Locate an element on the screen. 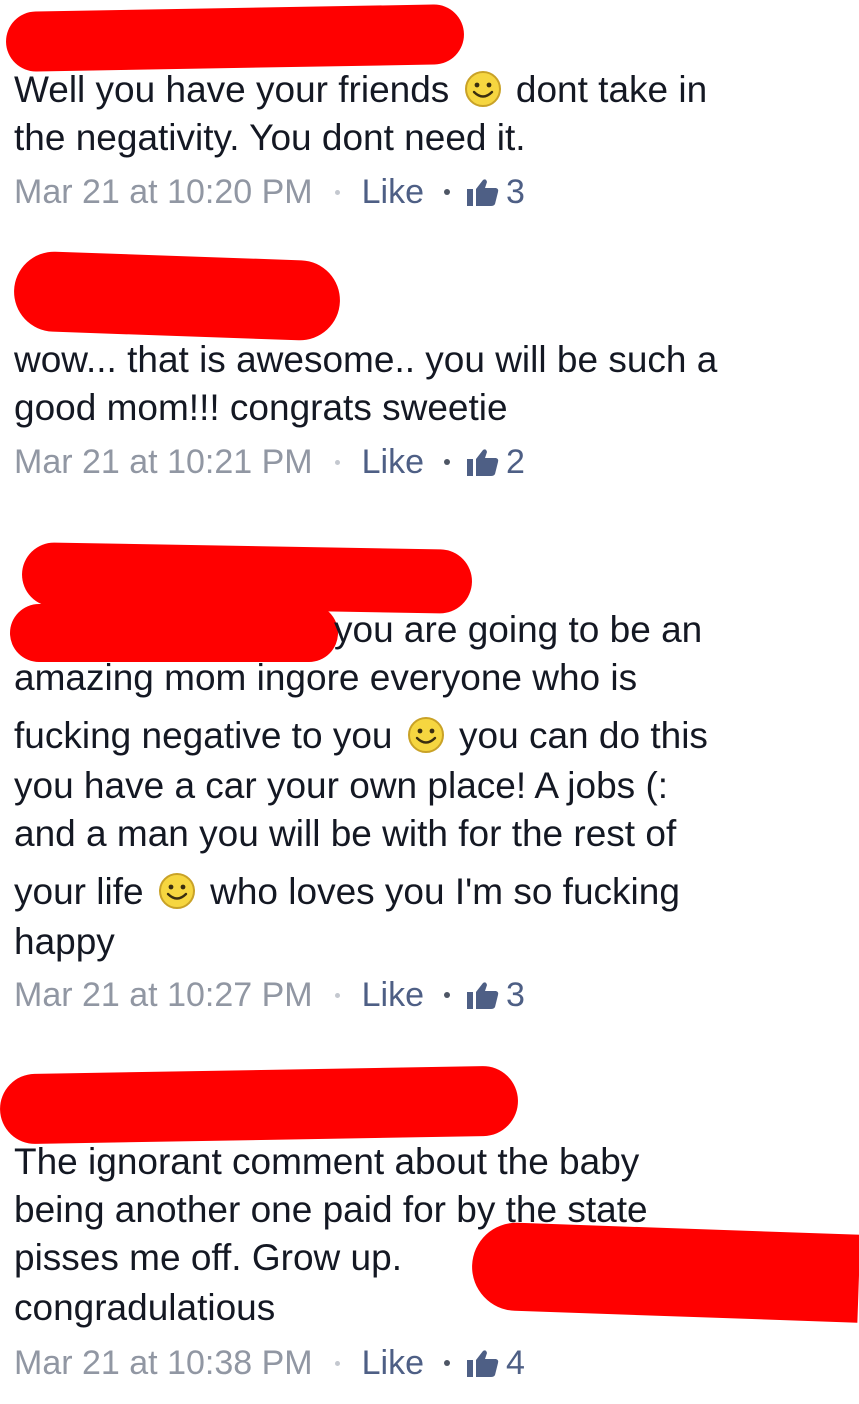  comment-text: your life is located at coordinates (79, 891).